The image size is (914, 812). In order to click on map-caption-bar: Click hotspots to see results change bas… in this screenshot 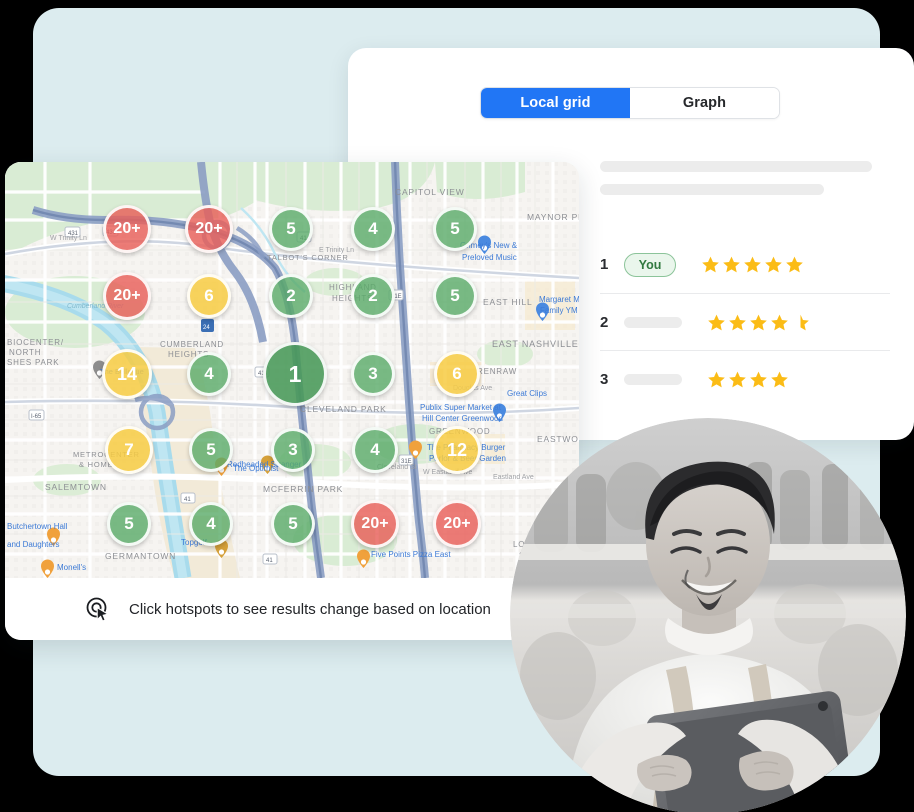, I will do `click(292, 609)`.